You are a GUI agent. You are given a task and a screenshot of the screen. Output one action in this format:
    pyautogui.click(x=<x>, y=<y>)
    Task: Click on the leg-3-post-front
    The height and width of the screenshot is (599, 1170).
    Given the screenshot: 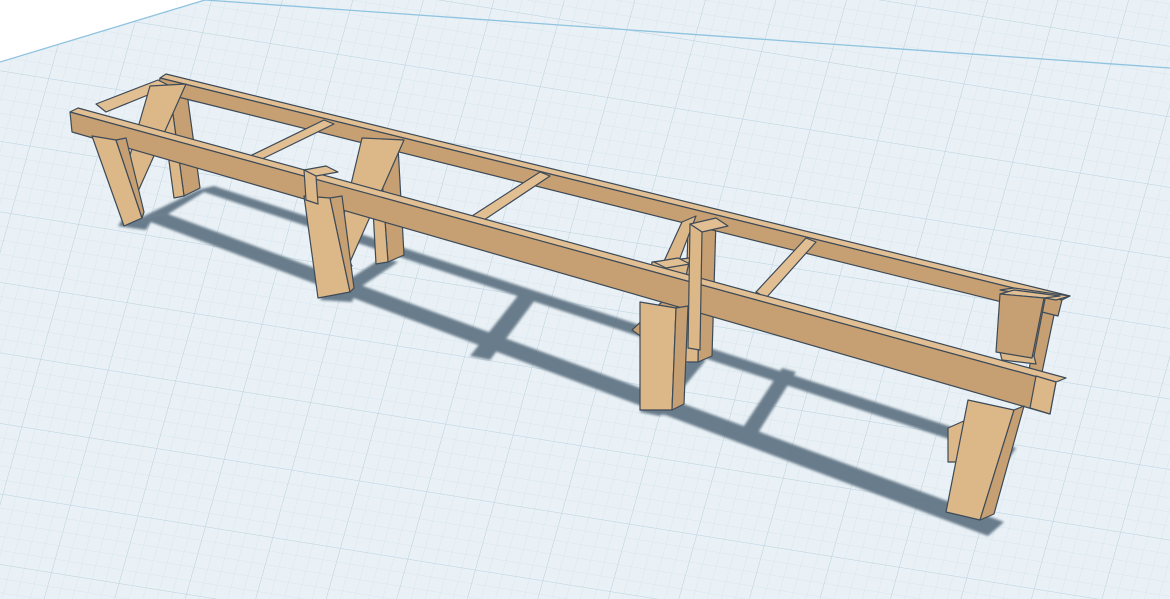 What is the action you would take?
    pyautogui.click(x=695, y=287)
    